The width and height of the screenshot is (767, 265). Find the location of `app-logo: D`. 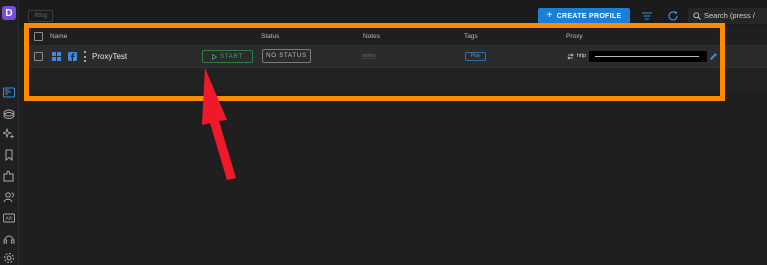

app-logo: D is located at coordinates (9, 13).